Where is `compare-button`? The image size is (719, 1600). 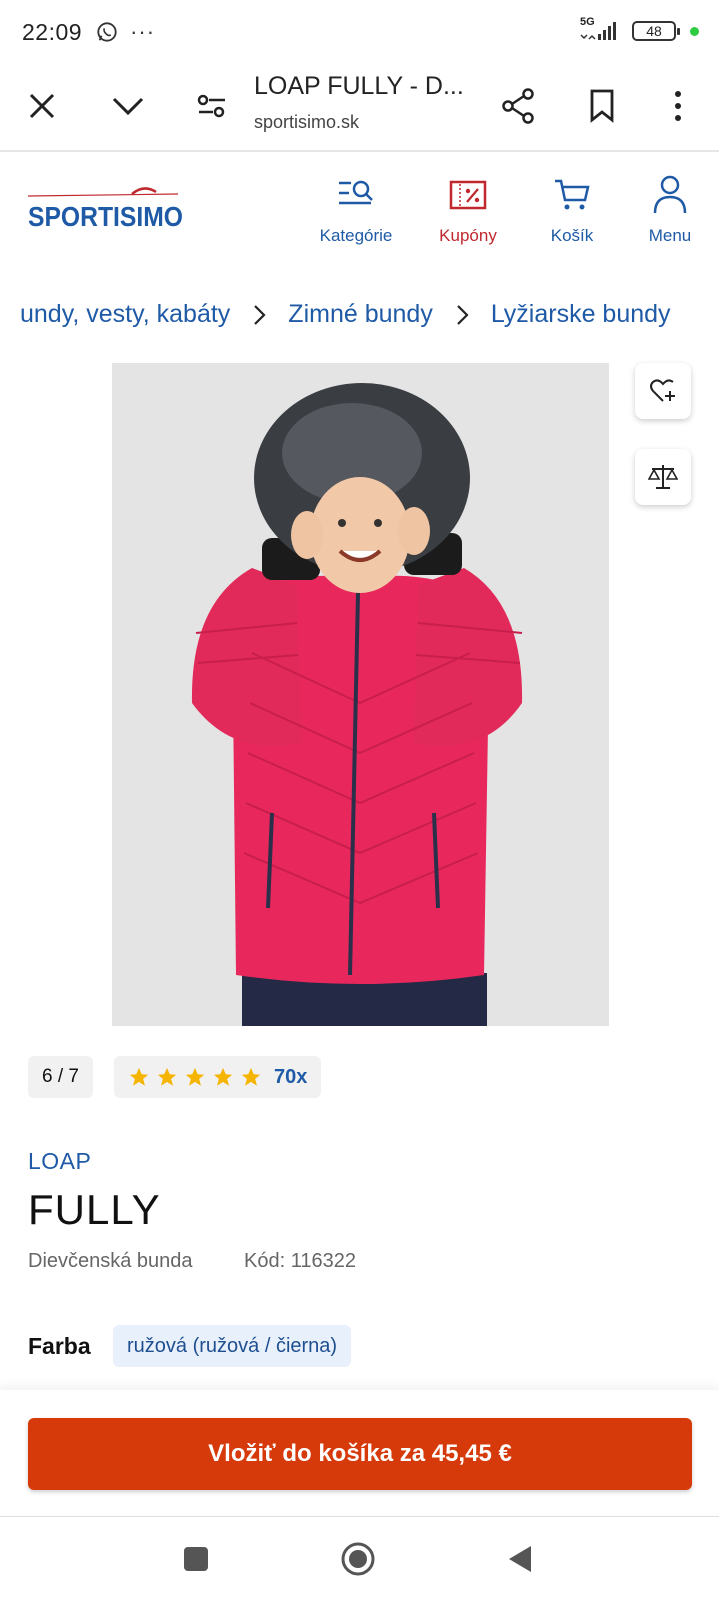 compare-button is located at coordinates (663, 477).